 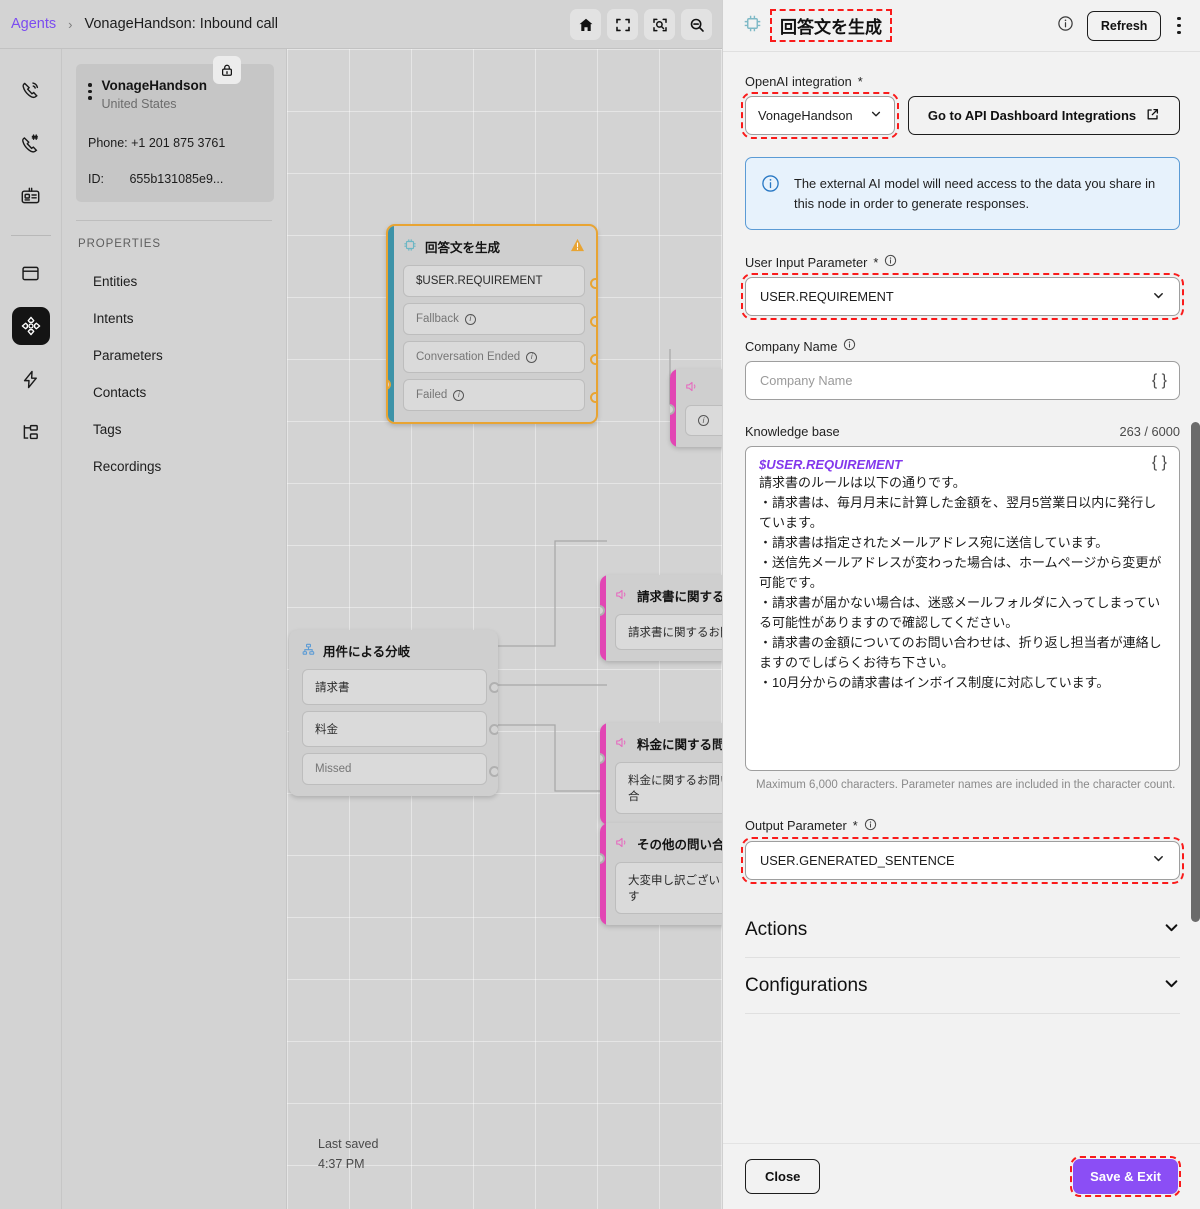 What do you see at coordinates (181, 24) in the screenshot?
I see `breadcrumb-current: VonageHandson: Inbound call` at bounding box center [181, 24].